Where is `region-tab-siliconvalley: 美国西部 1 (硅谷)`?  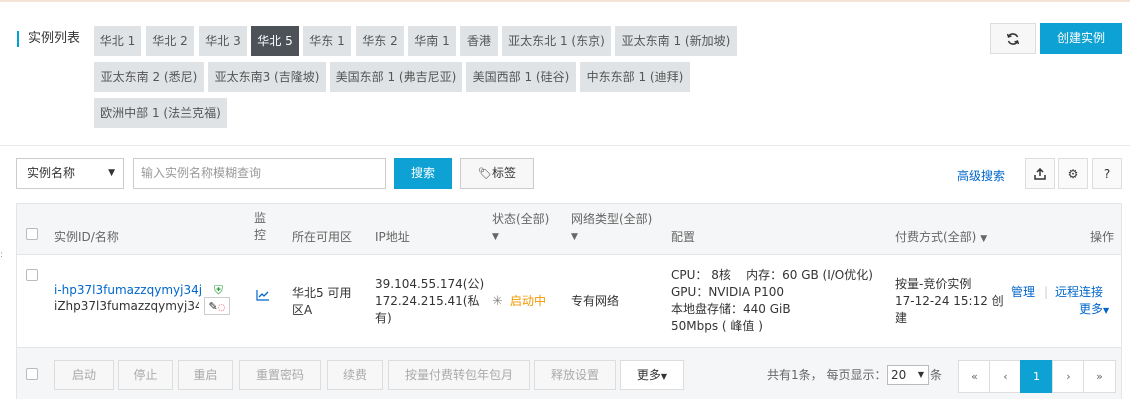 region-tab-siliconvalley: 美国西部 1 (硅谷) is located at coordinates (521, 77).